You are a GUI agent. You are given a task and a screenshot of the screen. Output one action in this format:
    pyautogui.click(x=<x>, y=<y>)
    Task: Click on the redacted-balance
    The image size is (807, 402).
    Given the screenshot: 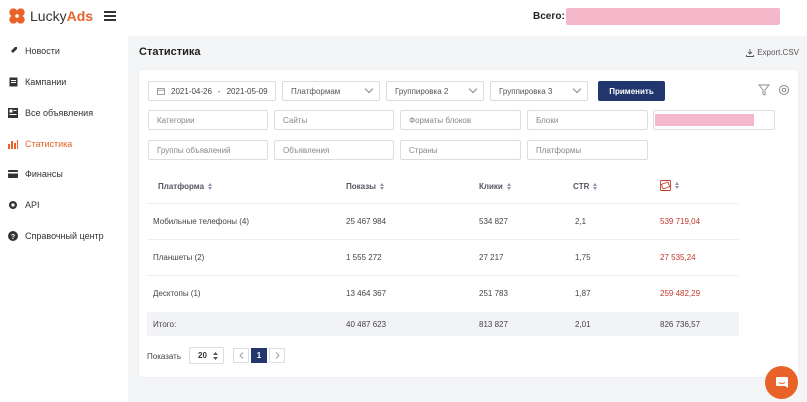 What is the action you would take?
    pyautogui.click(x=673, y=16)
    